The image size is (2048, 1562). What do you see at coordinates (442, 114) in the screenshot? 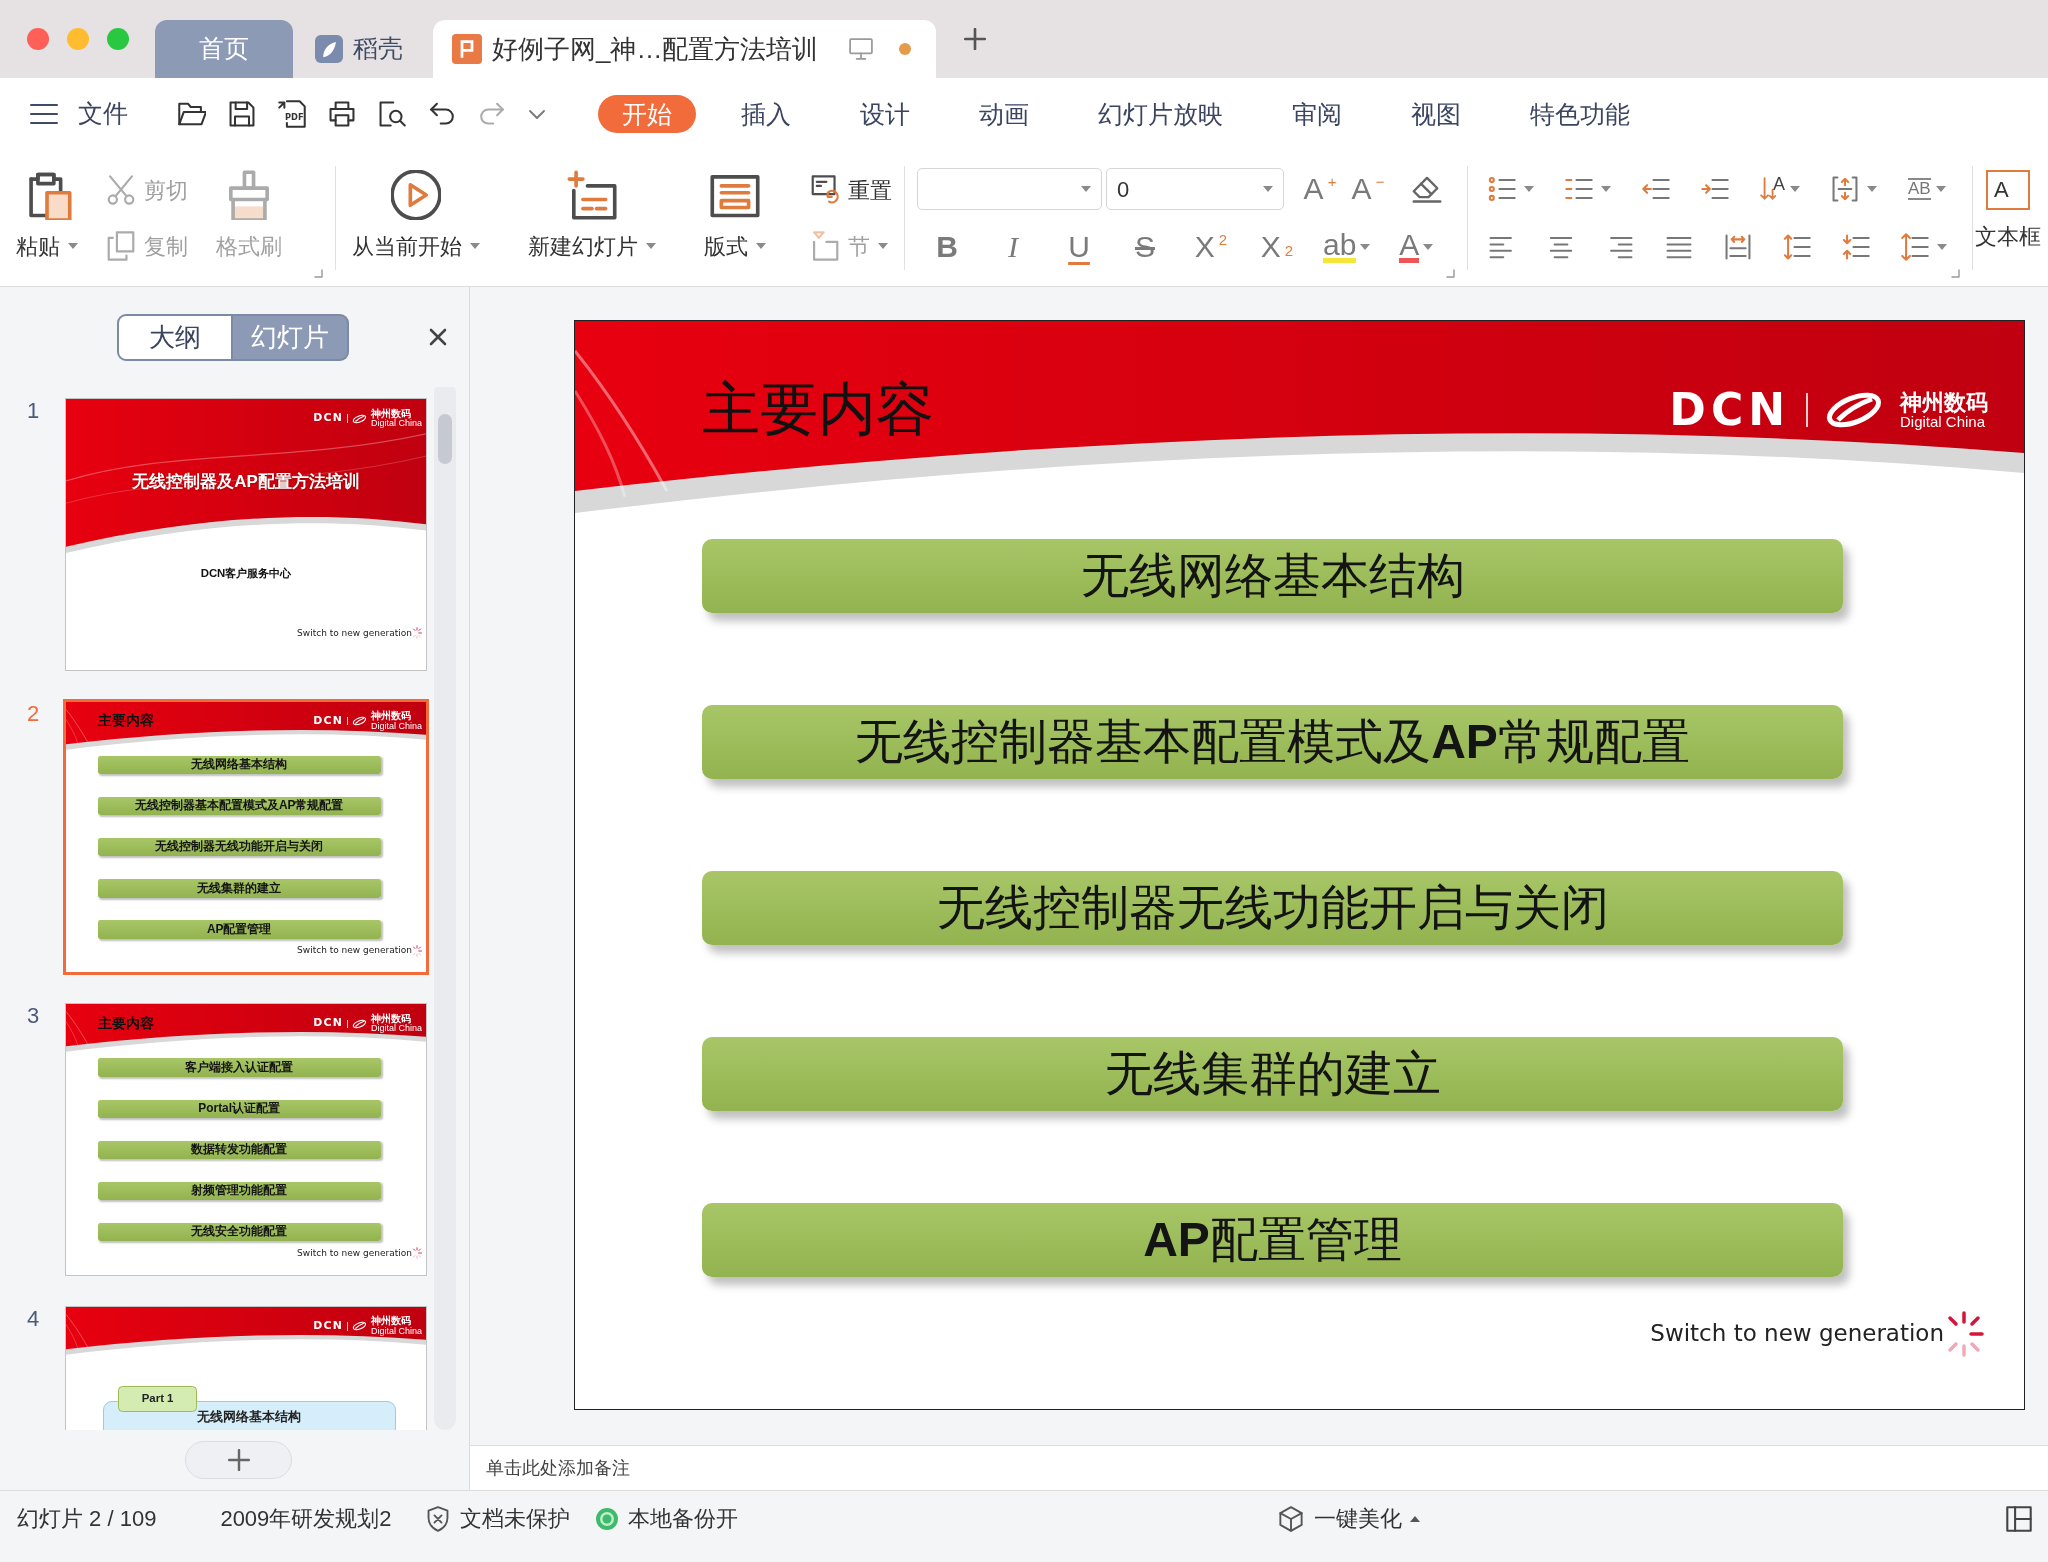
I see `undo-icon` at bounding box center [442, 114].